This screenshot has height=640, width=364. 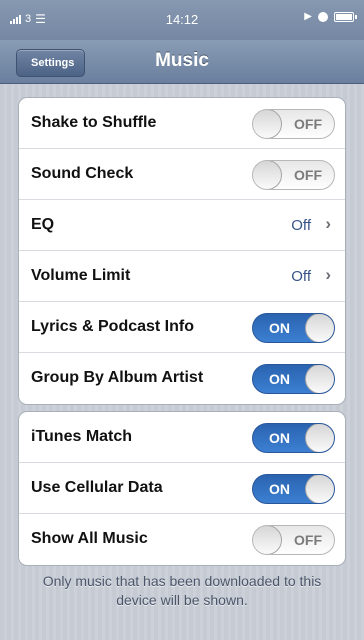 What do you see at coordinates (293, 489) in the screenshot?
I see `use-cellular-data-toggle: ON` at bounding box center [293, 489].